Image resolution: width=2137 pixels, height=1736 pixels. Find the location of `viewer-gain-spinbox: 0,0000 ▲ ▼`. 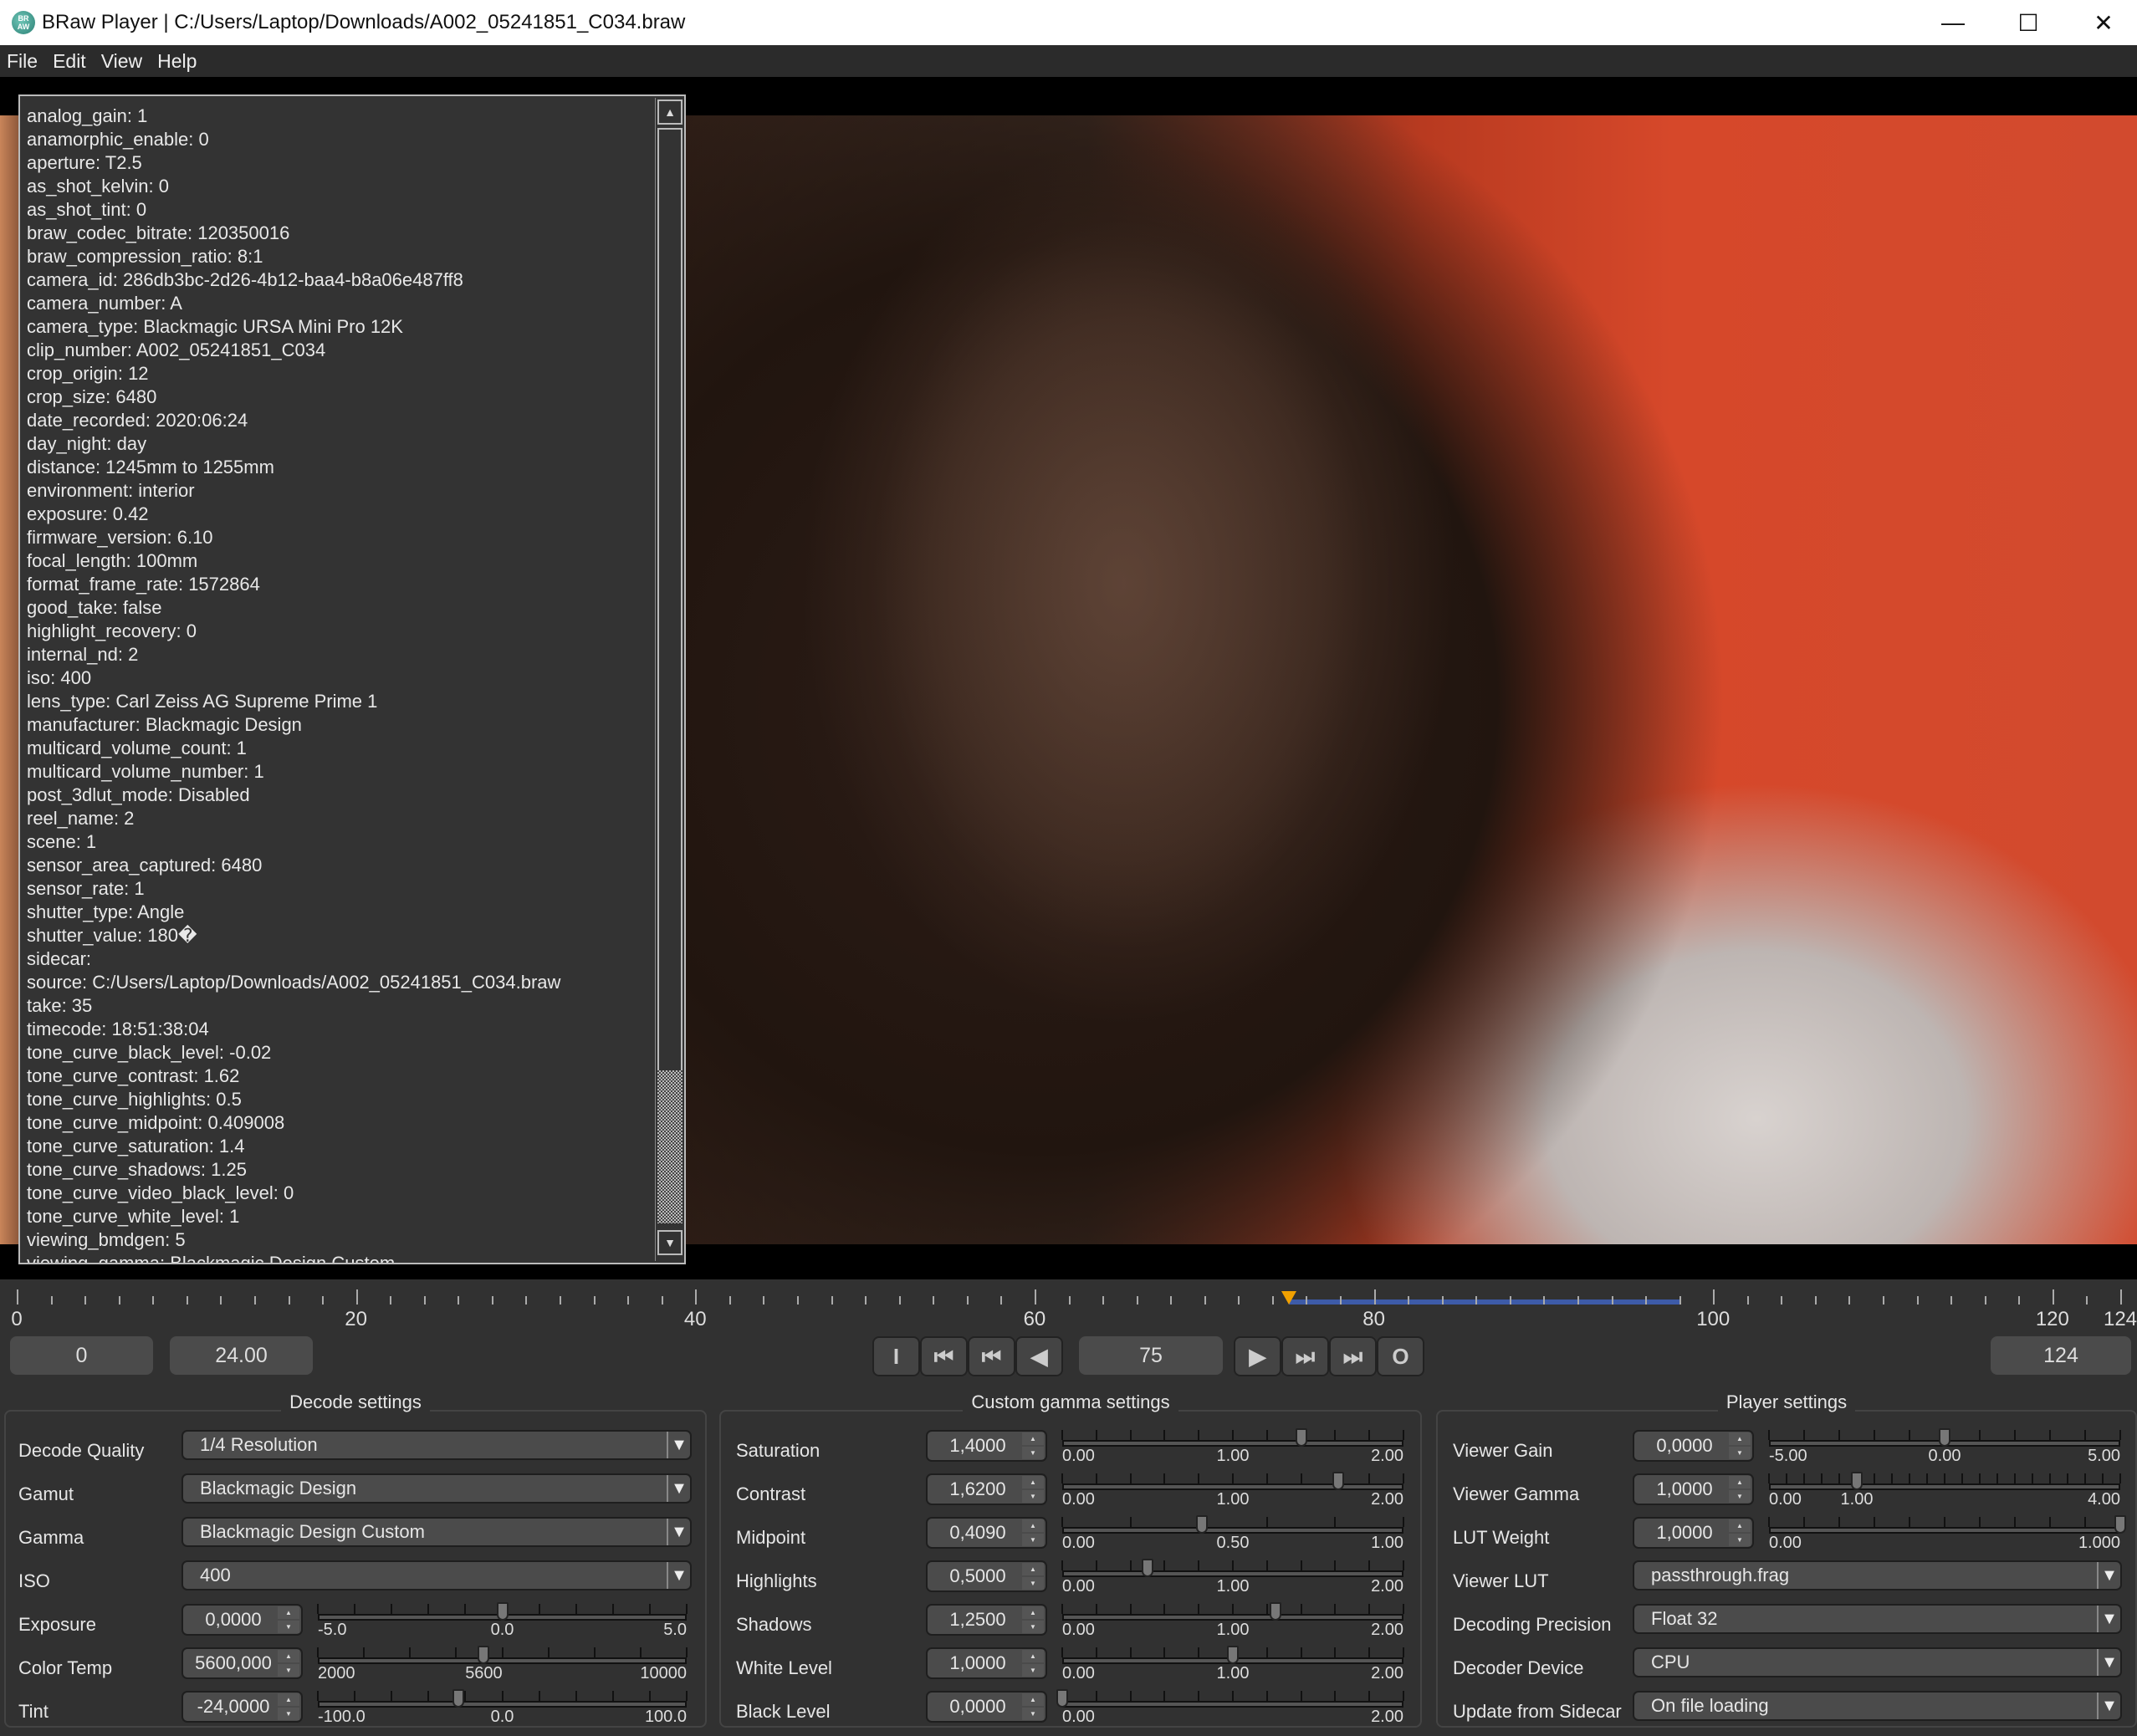

viewer-gain-spinbox: 0,0000 ▲ ▼ is located at coordinates (1693, 1446).